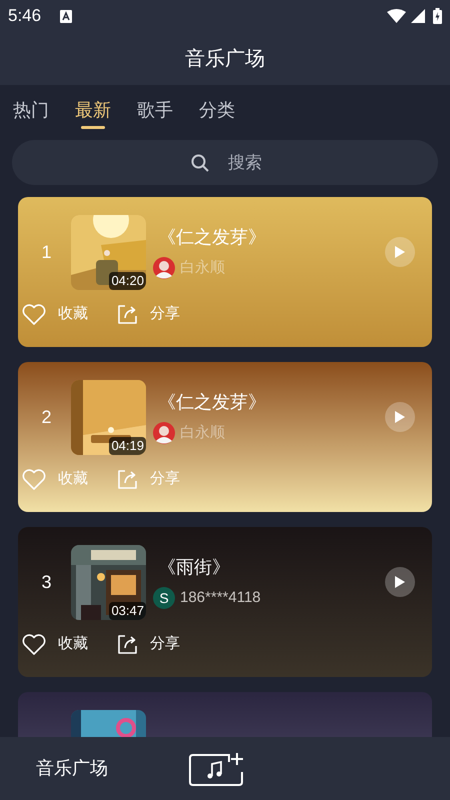 This screenshot has height=800, width=450. I want to click on duration-badge: 04:20, so click(127, 281).